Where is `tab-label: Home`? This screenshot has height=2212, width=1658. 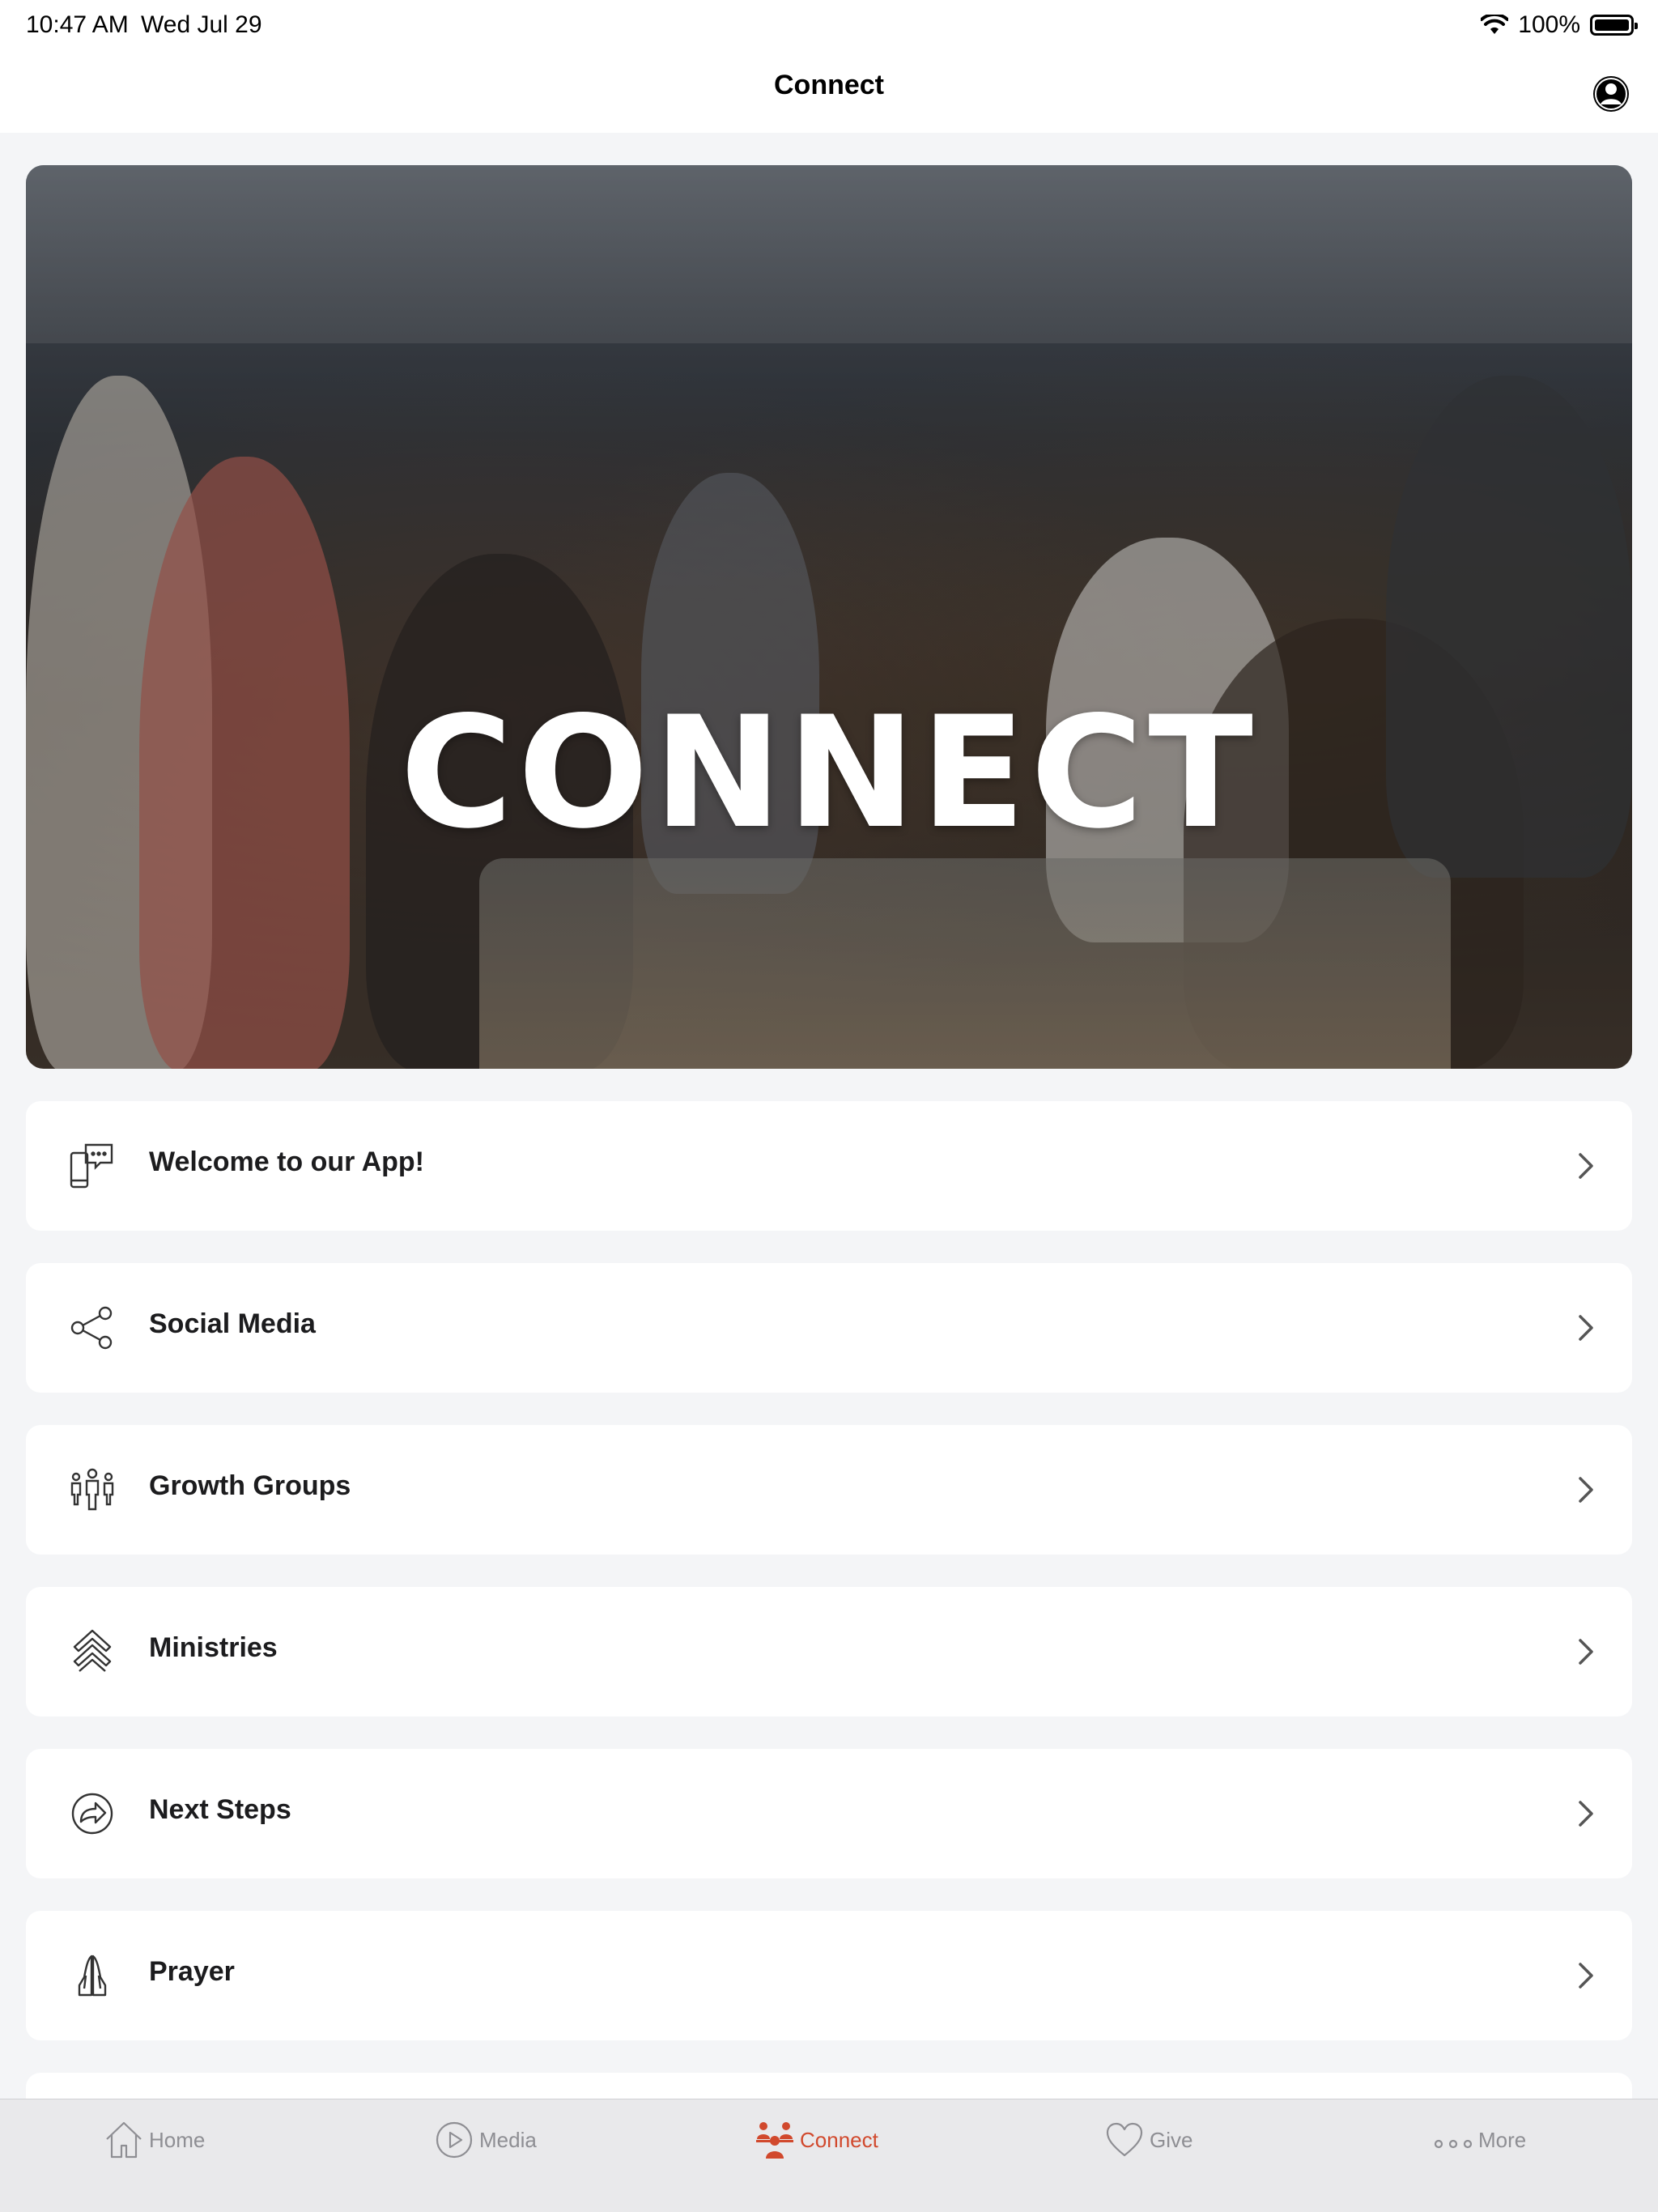 tab-label: Home is located at coordinates (177, 2139).